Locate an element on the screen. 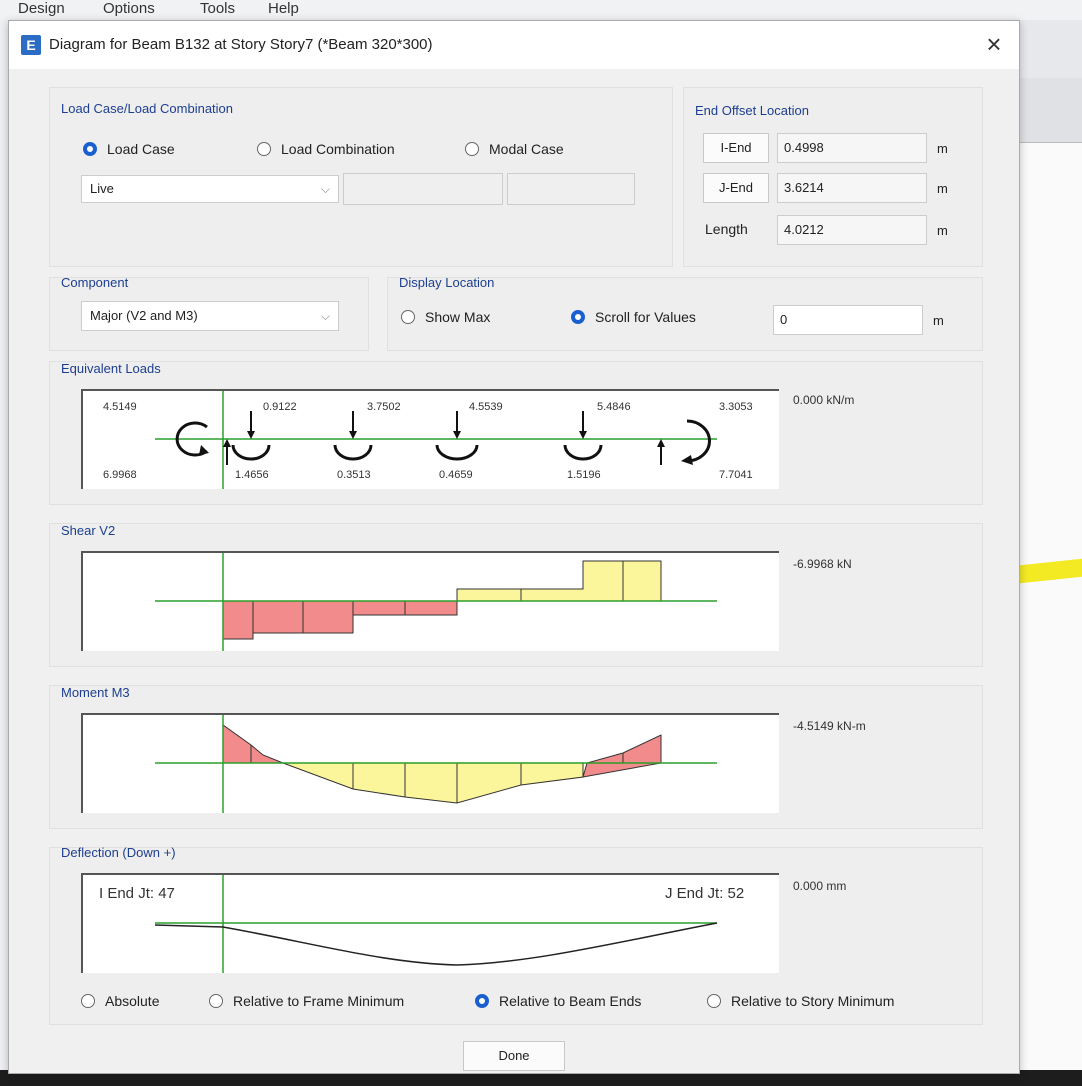 This screenshot has width=1082, height=1086. radio-relative-beam-ends-dot is located at coordinates (482, 1001).